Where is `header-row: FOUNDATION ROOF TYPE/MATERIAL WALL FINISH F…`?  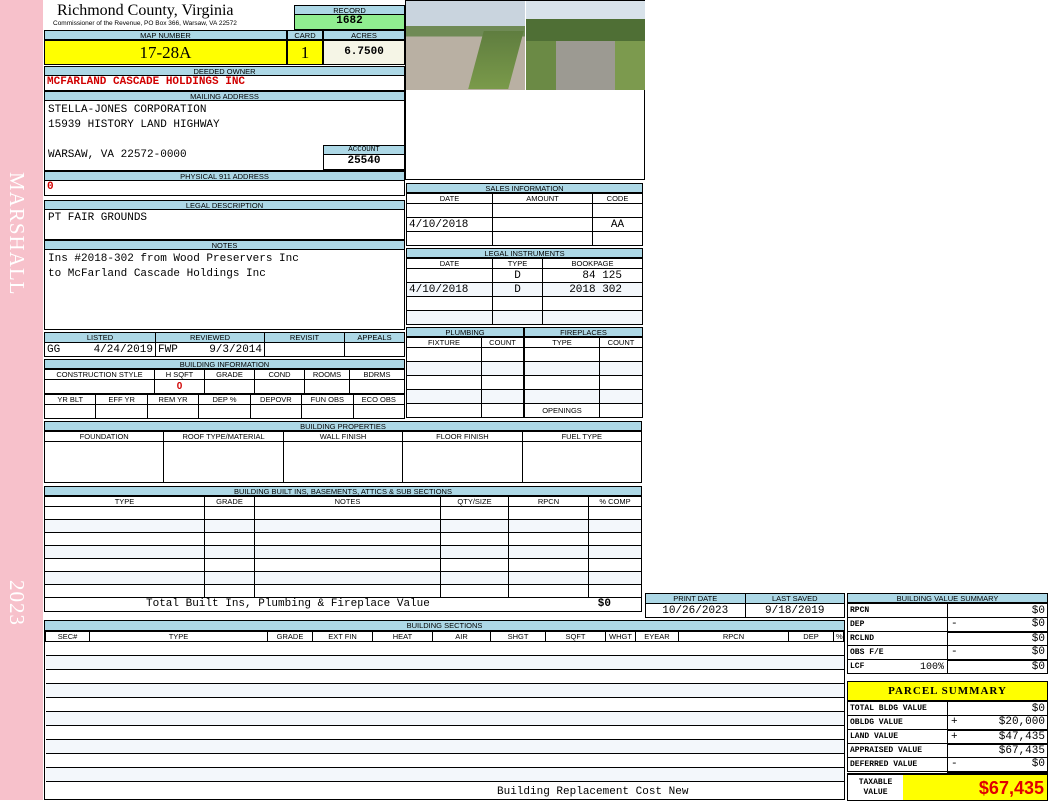
header-row: FOUNDATION ROOF TYPE/MATERIAL WALL FINISH F… is located at coordinates (343, 436).